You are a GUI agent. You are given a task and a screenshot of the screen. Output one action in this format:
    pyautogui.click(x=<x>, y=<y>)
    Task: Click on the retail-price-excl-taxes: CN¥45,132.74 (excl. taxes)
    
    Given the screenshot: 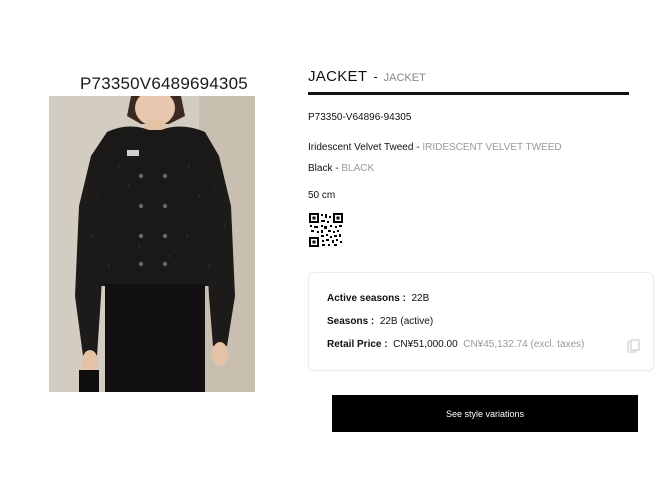 What is the action you would take?
    pyautogui.click(x=524, y=344)
    